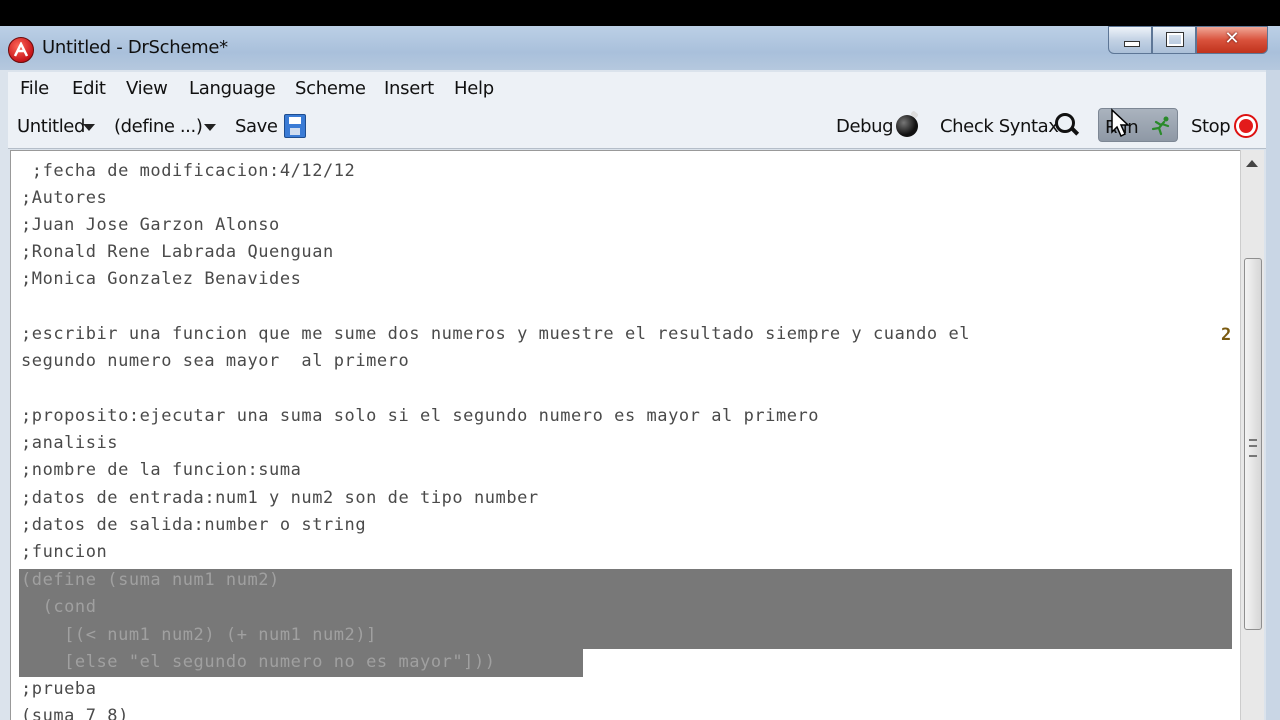  I want to click on code-line: (define (suma num1 num2), so click(150, 580).